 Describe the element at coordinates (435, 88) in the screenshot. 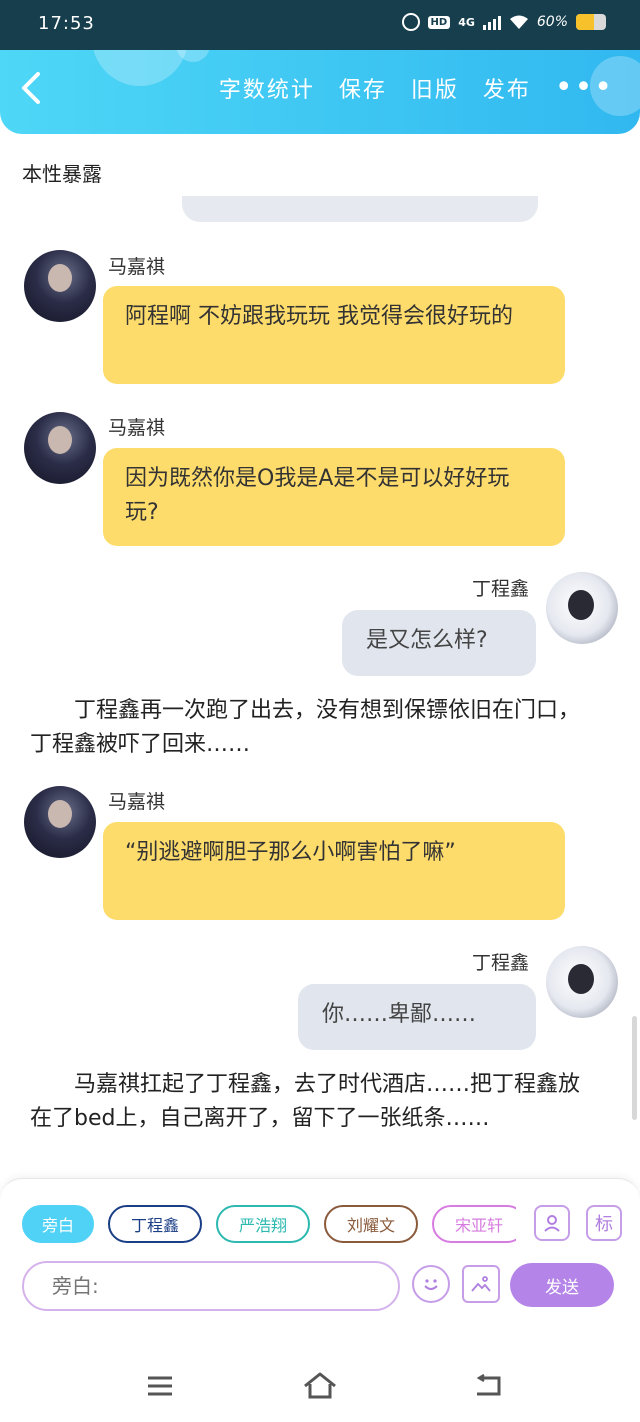

I see `old-version-button: 旧版` at that location.